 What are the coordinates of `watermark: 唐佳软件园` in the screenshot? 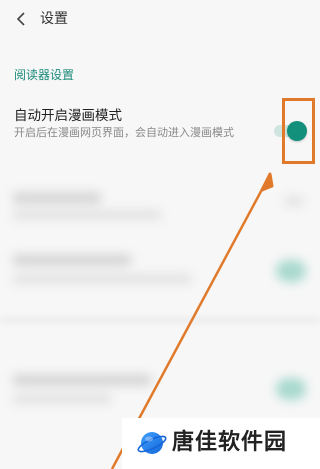 It's located at (221, 443).